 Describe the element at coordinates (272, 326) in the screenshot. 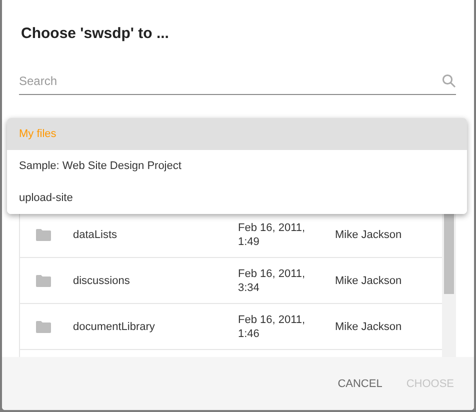

I see `date-cell-text: Feb 16, 2011, 1:46` at that location.